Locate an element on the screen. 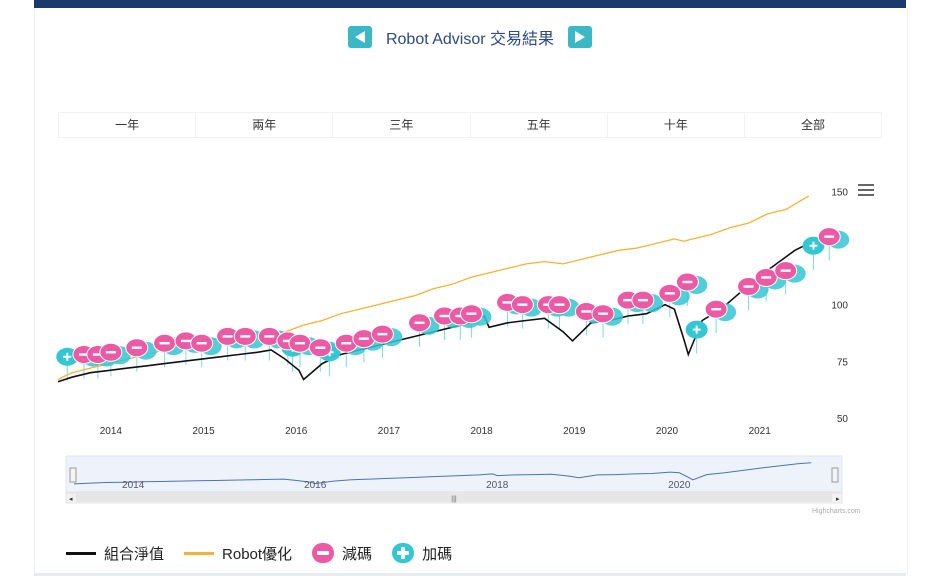 This screenshot has height=578, width=940. legend-reduce-label: 減碼 is located at coordinates (357, 554).